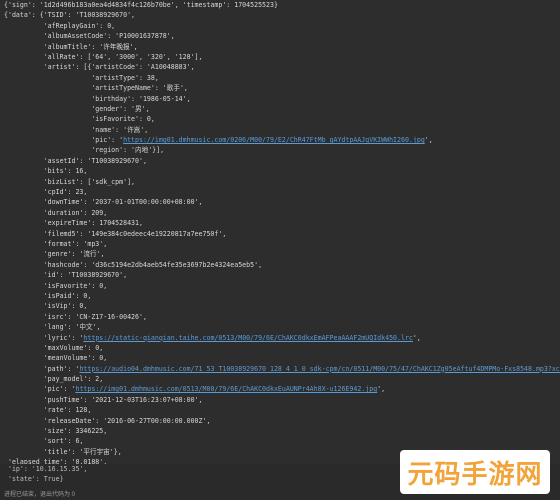 This screenshot has height=500, width=560. Describe the element at coordinates (282, 379) in the screenshot. I see `code-line: 'pay_model': 2,` at that location.